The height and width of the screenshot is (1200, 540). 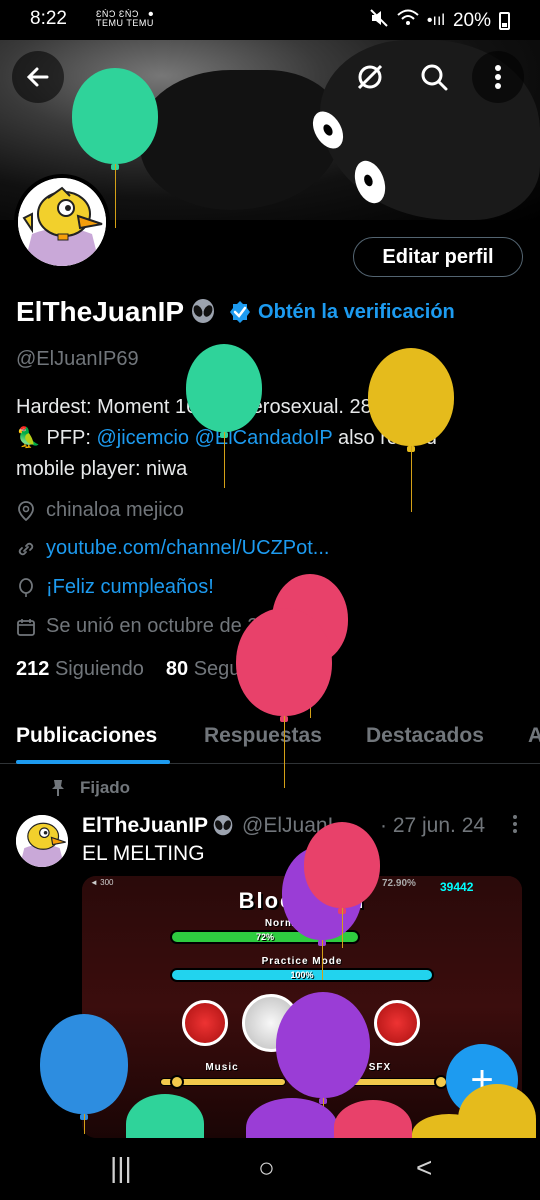 What do you see at coordinates (26, 510) in the screenshot?
I see `location-pin-icon` at bounding box center [26, 510].